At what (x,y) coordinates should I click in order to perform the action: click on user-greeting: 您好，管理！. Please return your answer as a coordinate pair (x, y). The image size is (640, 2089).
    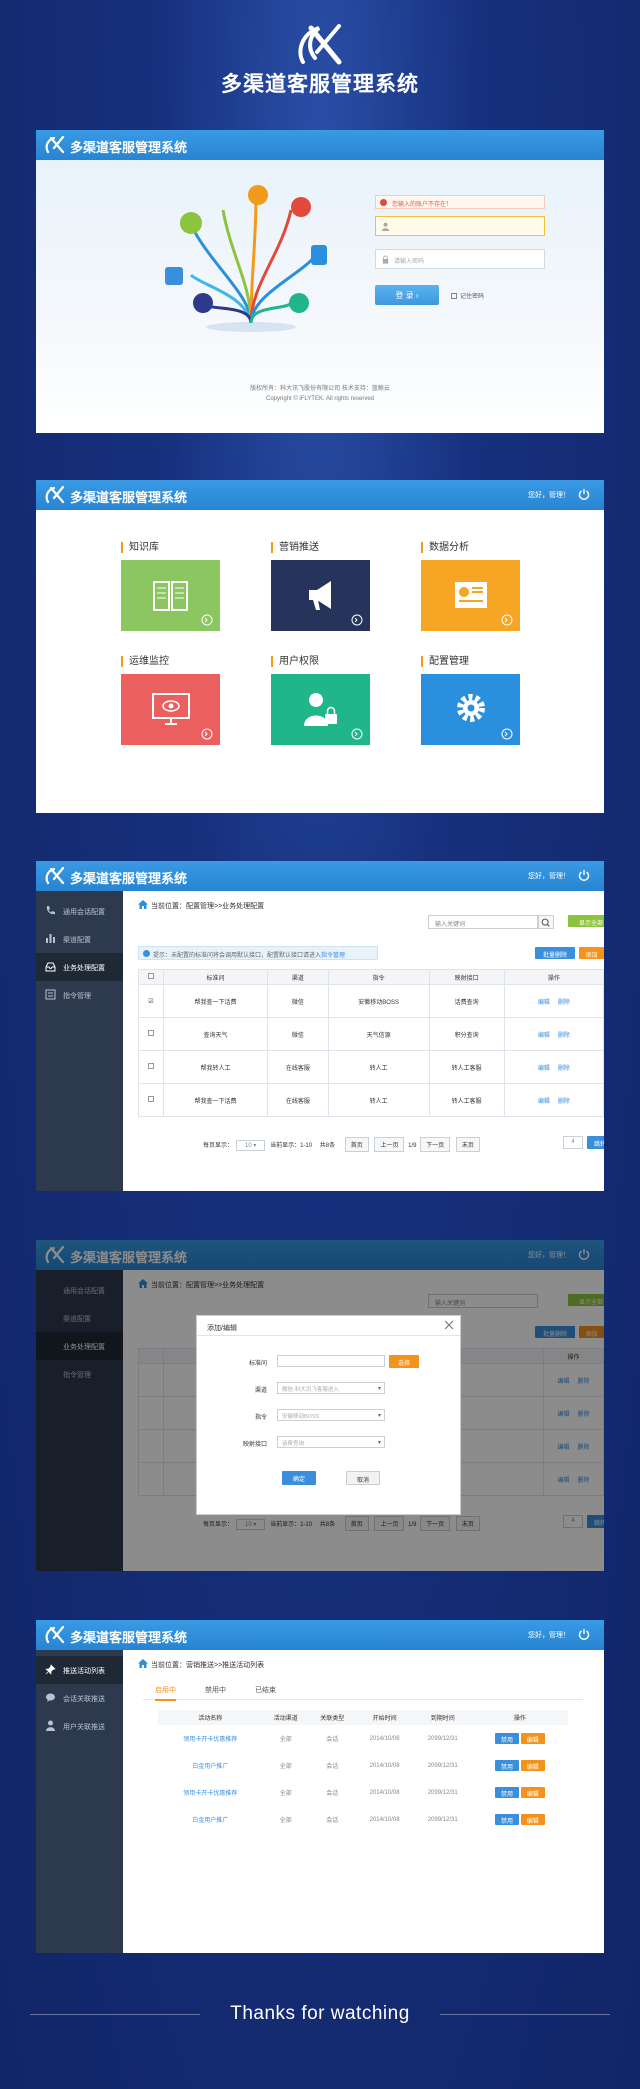
    Looking at the image, I should click on (549, 876).